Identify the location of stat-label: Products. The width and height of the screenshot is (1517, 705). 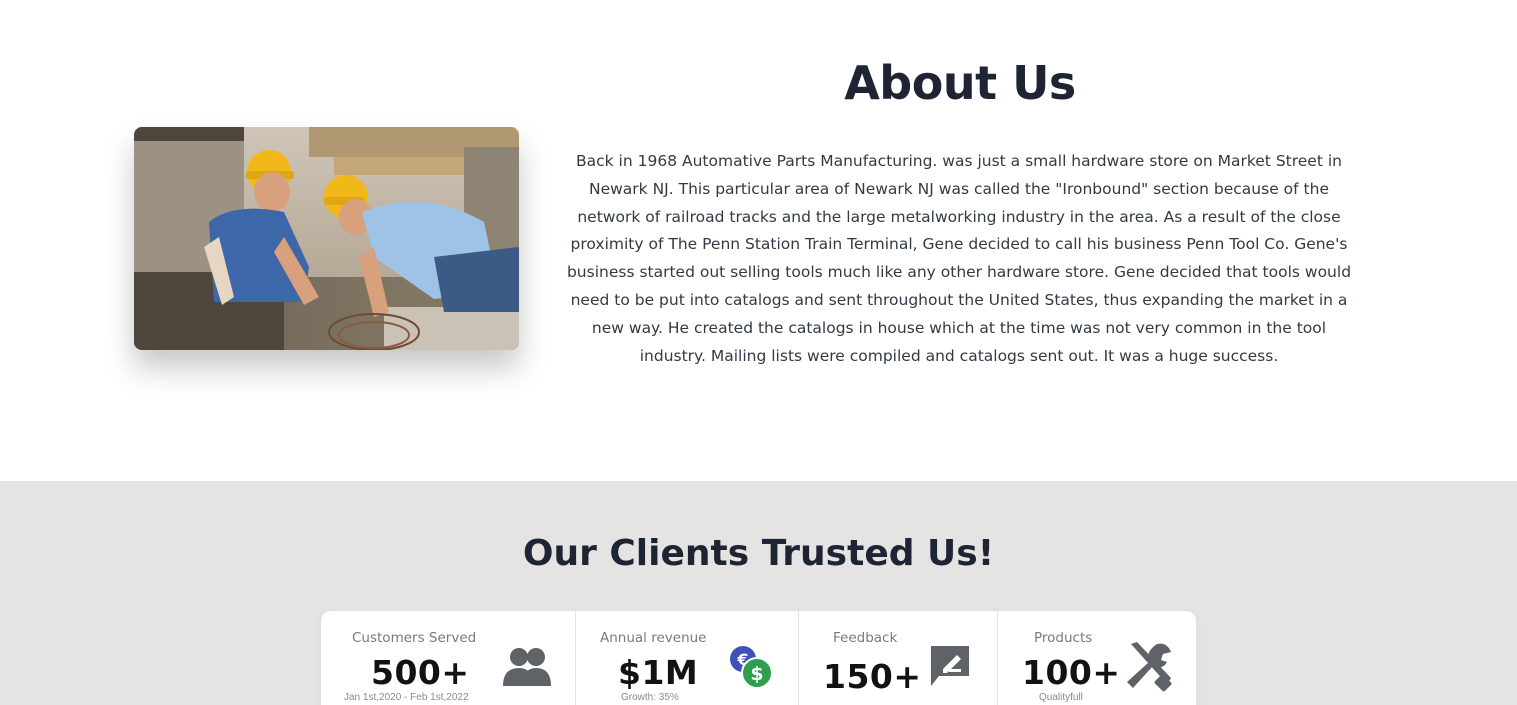
(1063, 638).